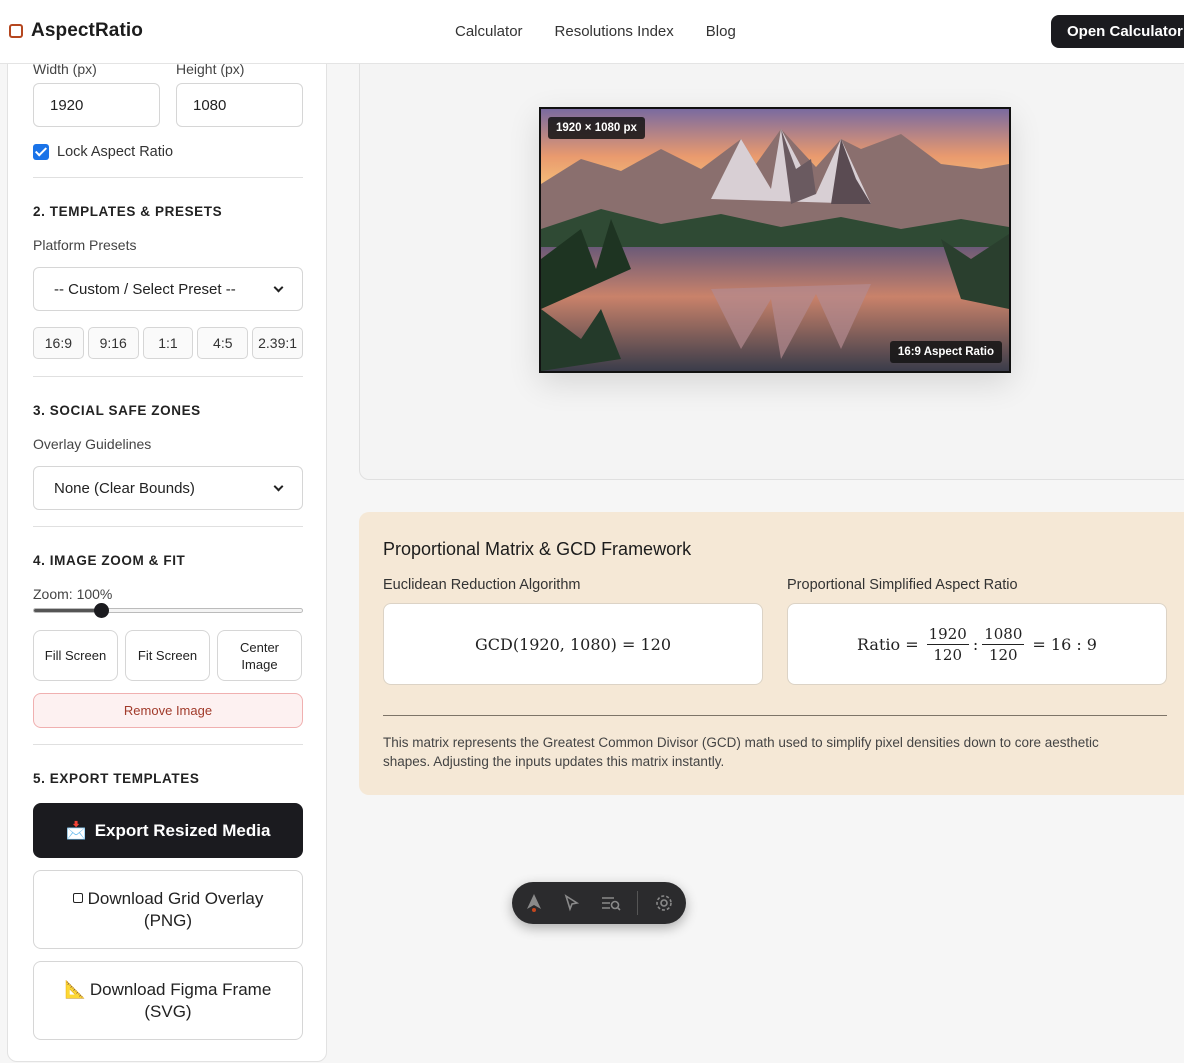  I want to click on toolbar-separator, so click(637, 903).